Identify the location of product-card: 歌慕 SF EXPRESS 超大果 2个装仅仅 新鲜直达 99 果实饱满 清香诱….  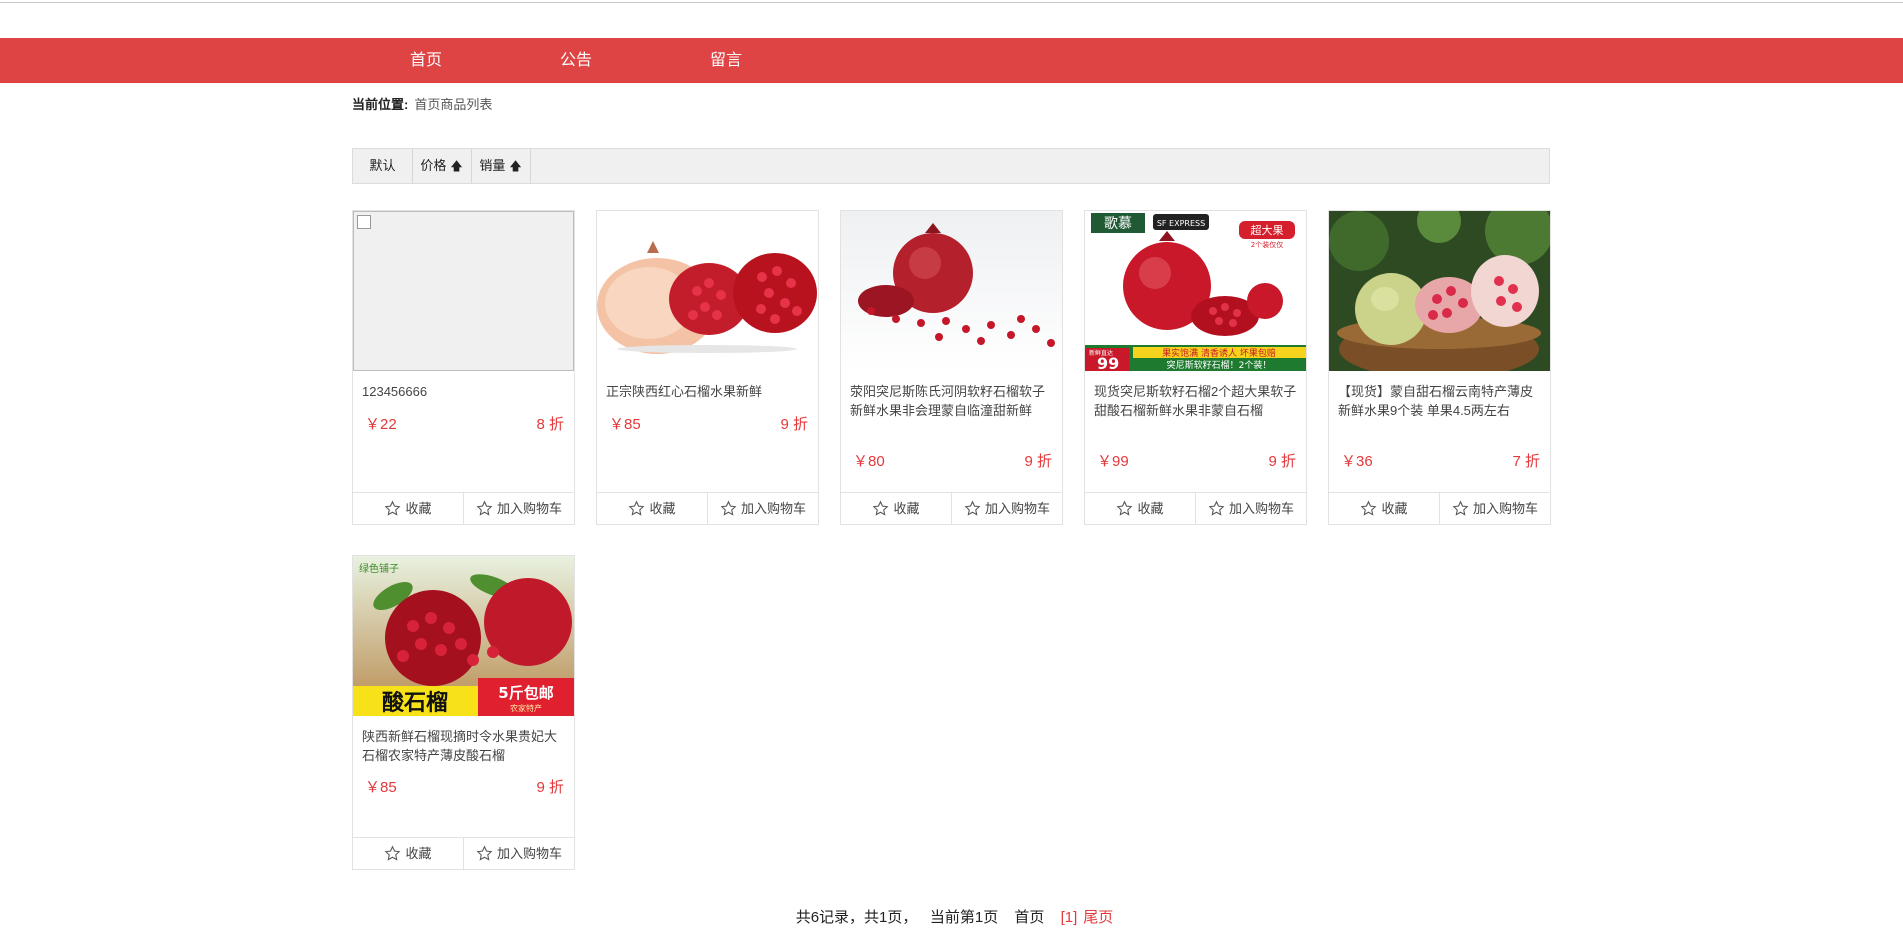
(1195, 367).